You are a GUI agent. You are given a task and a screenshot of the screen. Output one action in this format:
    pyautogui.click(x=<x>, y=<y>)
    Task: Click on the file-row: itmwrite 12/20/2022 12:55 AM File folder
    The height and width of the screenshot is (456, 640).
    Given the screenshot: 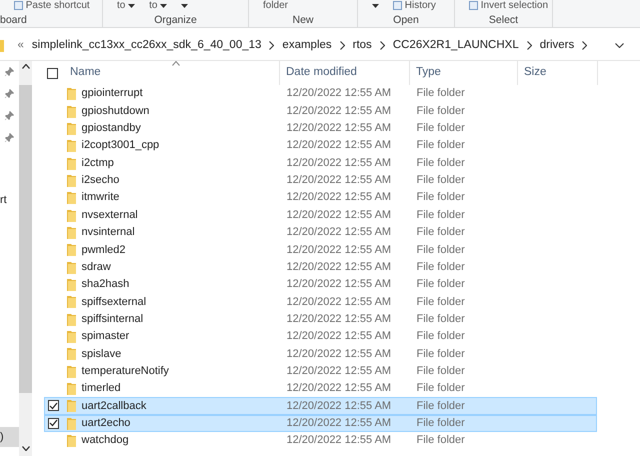 What is the action you would take?
    pyautogui.click(x=320, y=197)
    